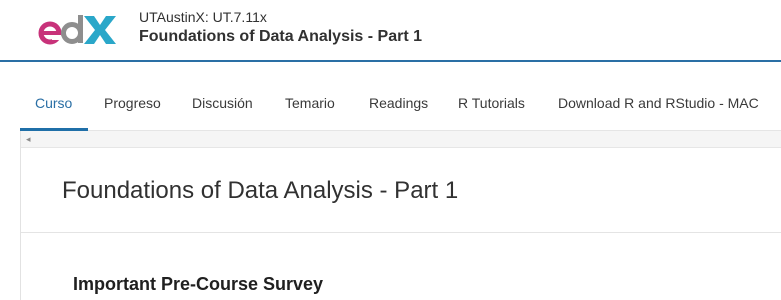 This screenshot has width=781, height=300. I want to click on course-title: Foundations of Data Analysis - Part 1, so click(281, 36).